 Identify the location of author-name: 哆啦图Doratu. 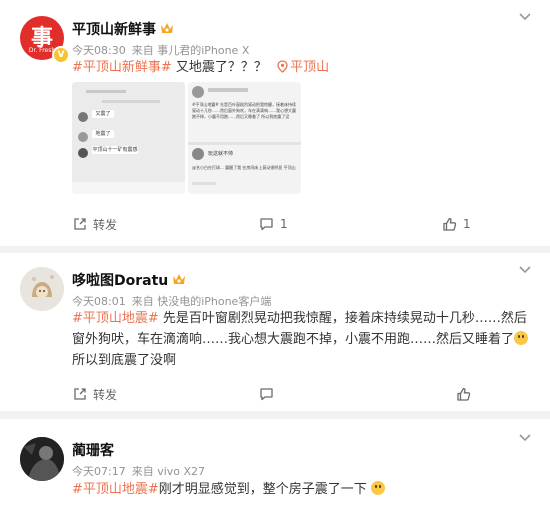
(120, 281).